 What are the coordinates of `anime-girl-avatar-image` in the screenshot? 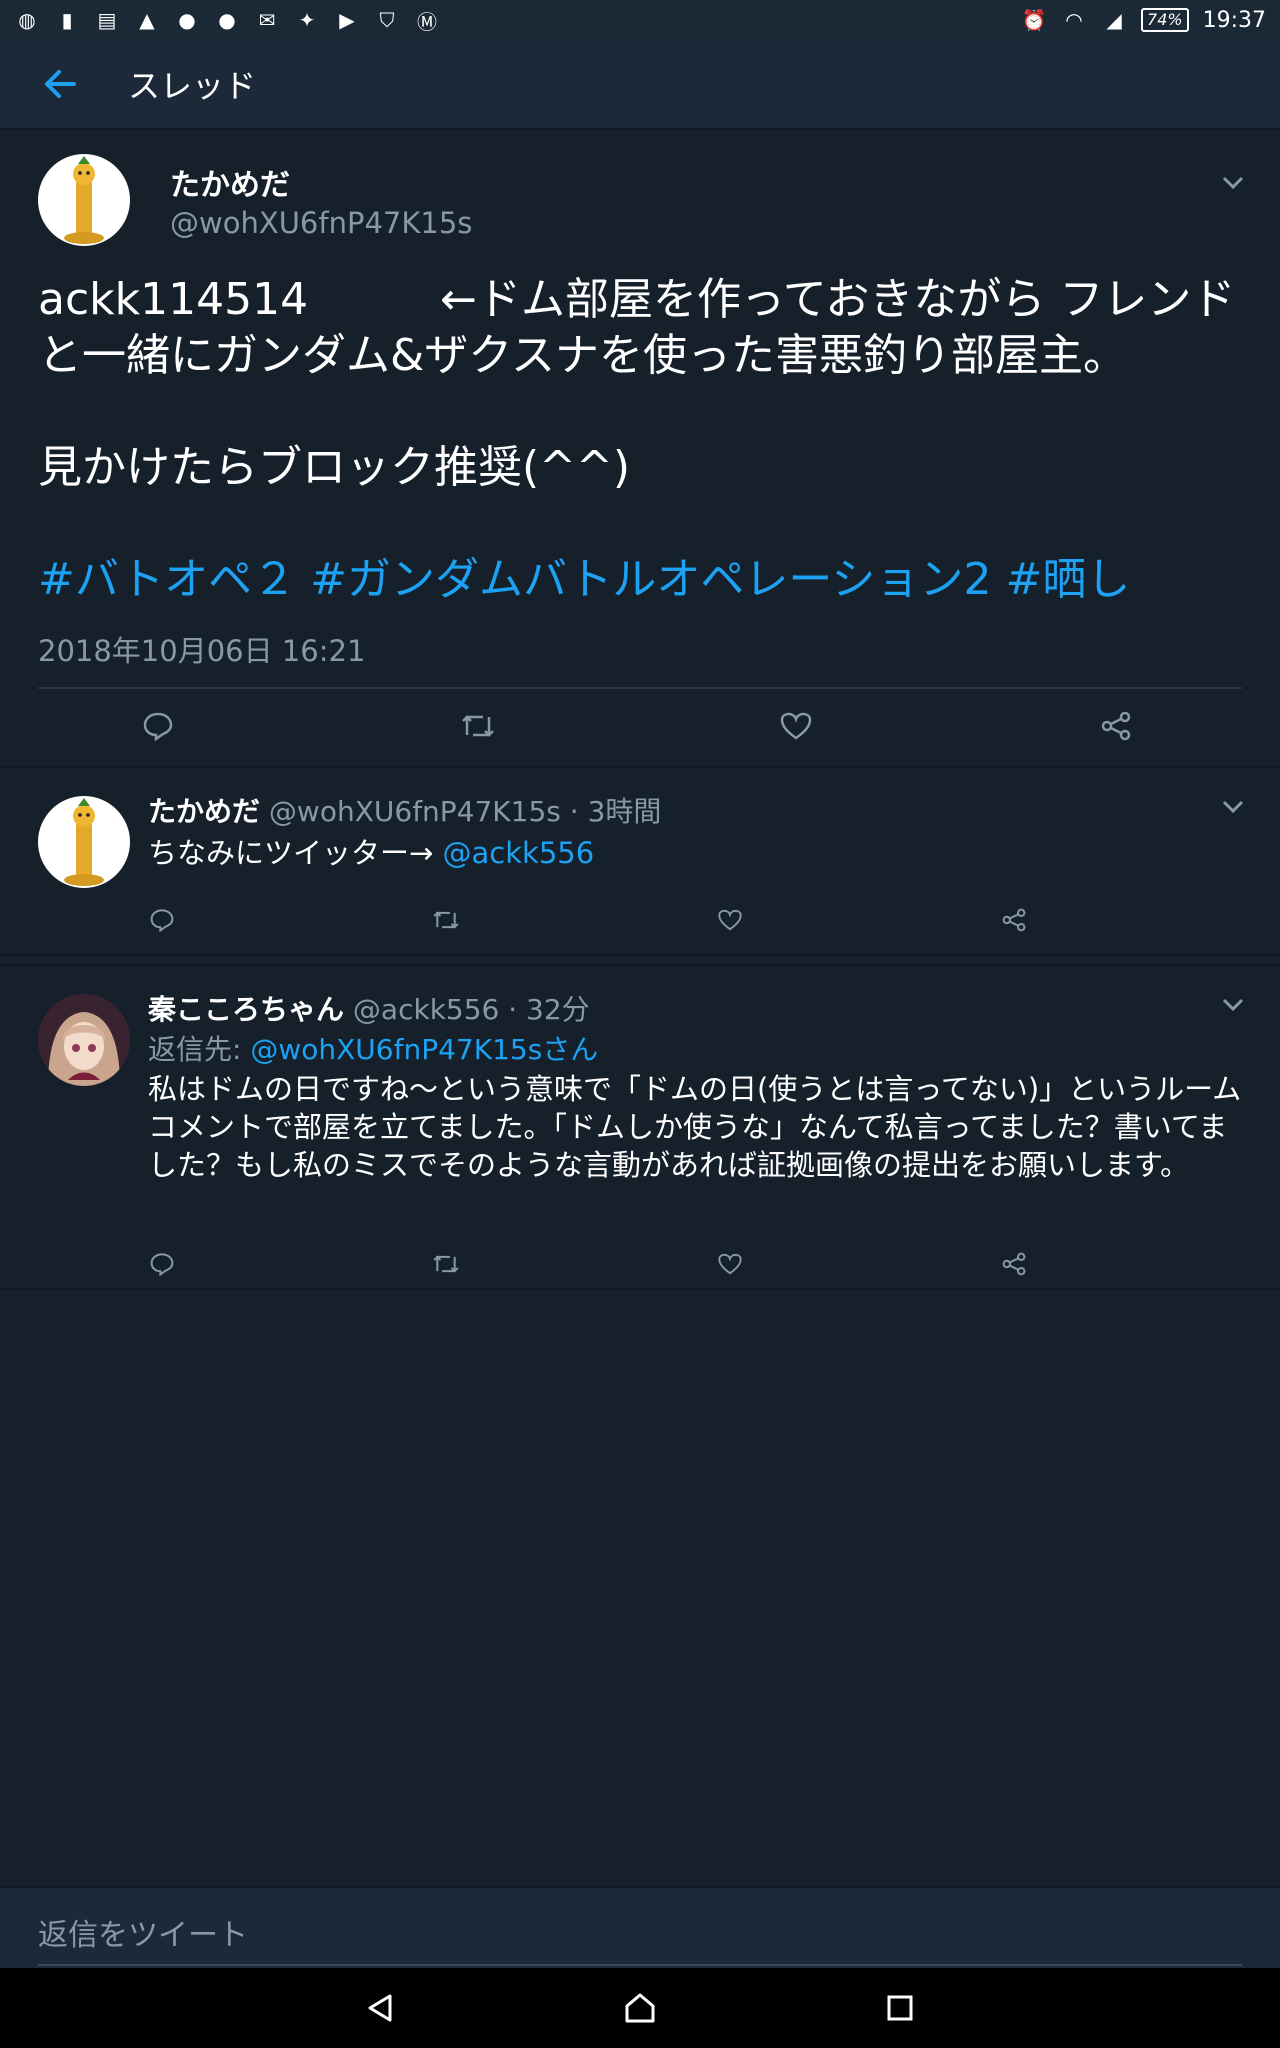 It's located at (84, 1040).